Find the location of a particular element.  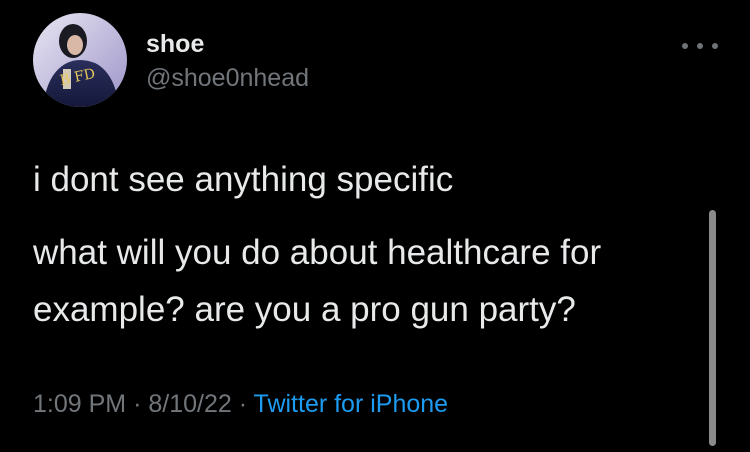

display-name: shoe is located at coordinates (175, 44).